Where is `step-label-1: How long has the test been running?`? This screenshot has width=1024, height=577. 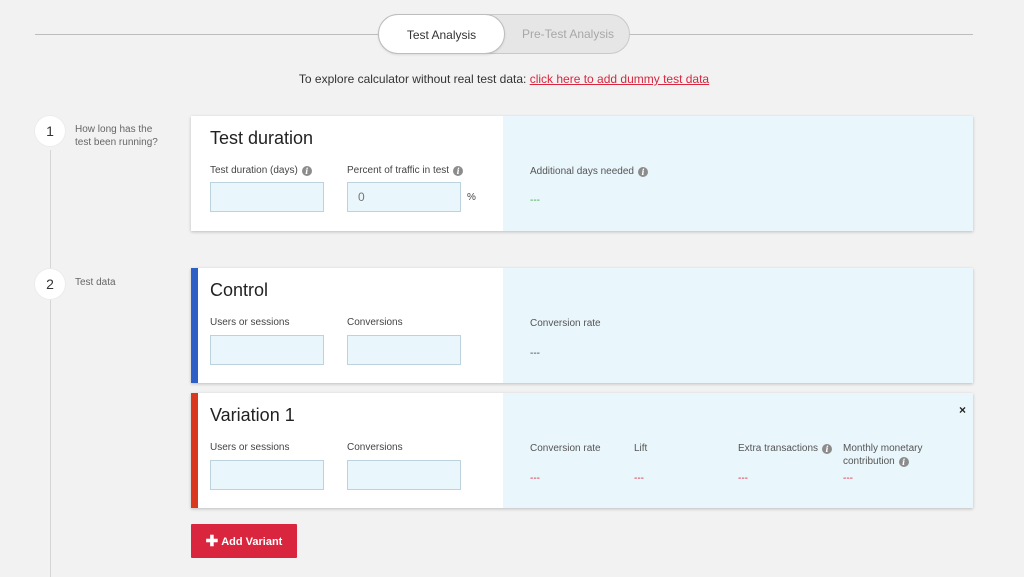 step-label-1: How long has the test been running? is located at coordinates (116, 136).